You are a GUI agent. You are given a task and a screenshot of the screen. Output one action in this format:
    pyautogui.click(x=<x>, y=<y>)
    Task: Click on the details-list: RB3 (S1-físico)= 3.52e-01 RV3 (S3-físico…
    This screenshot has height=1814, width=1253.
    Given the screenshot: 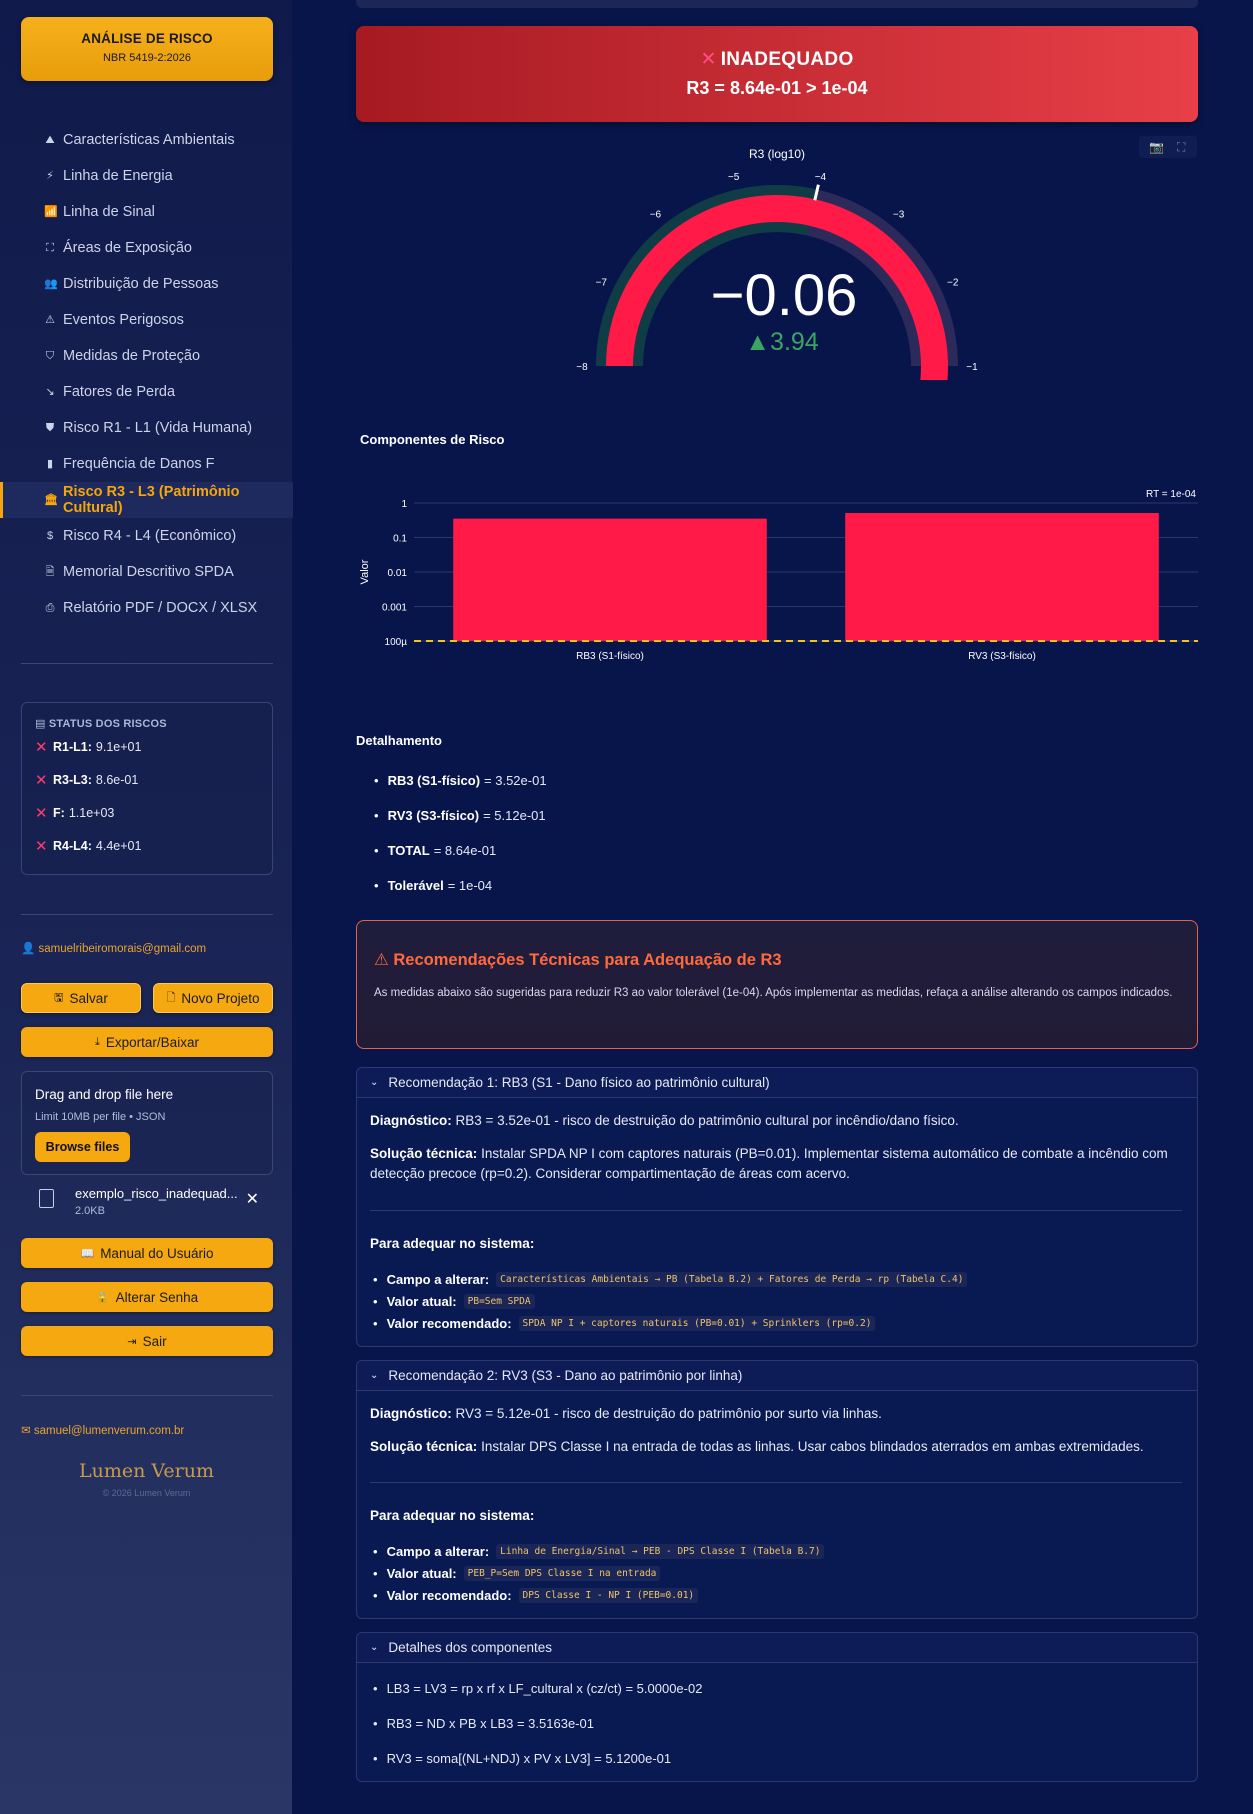 What is the action you would take?
    pyautogui.click(x=460, y=833)
    